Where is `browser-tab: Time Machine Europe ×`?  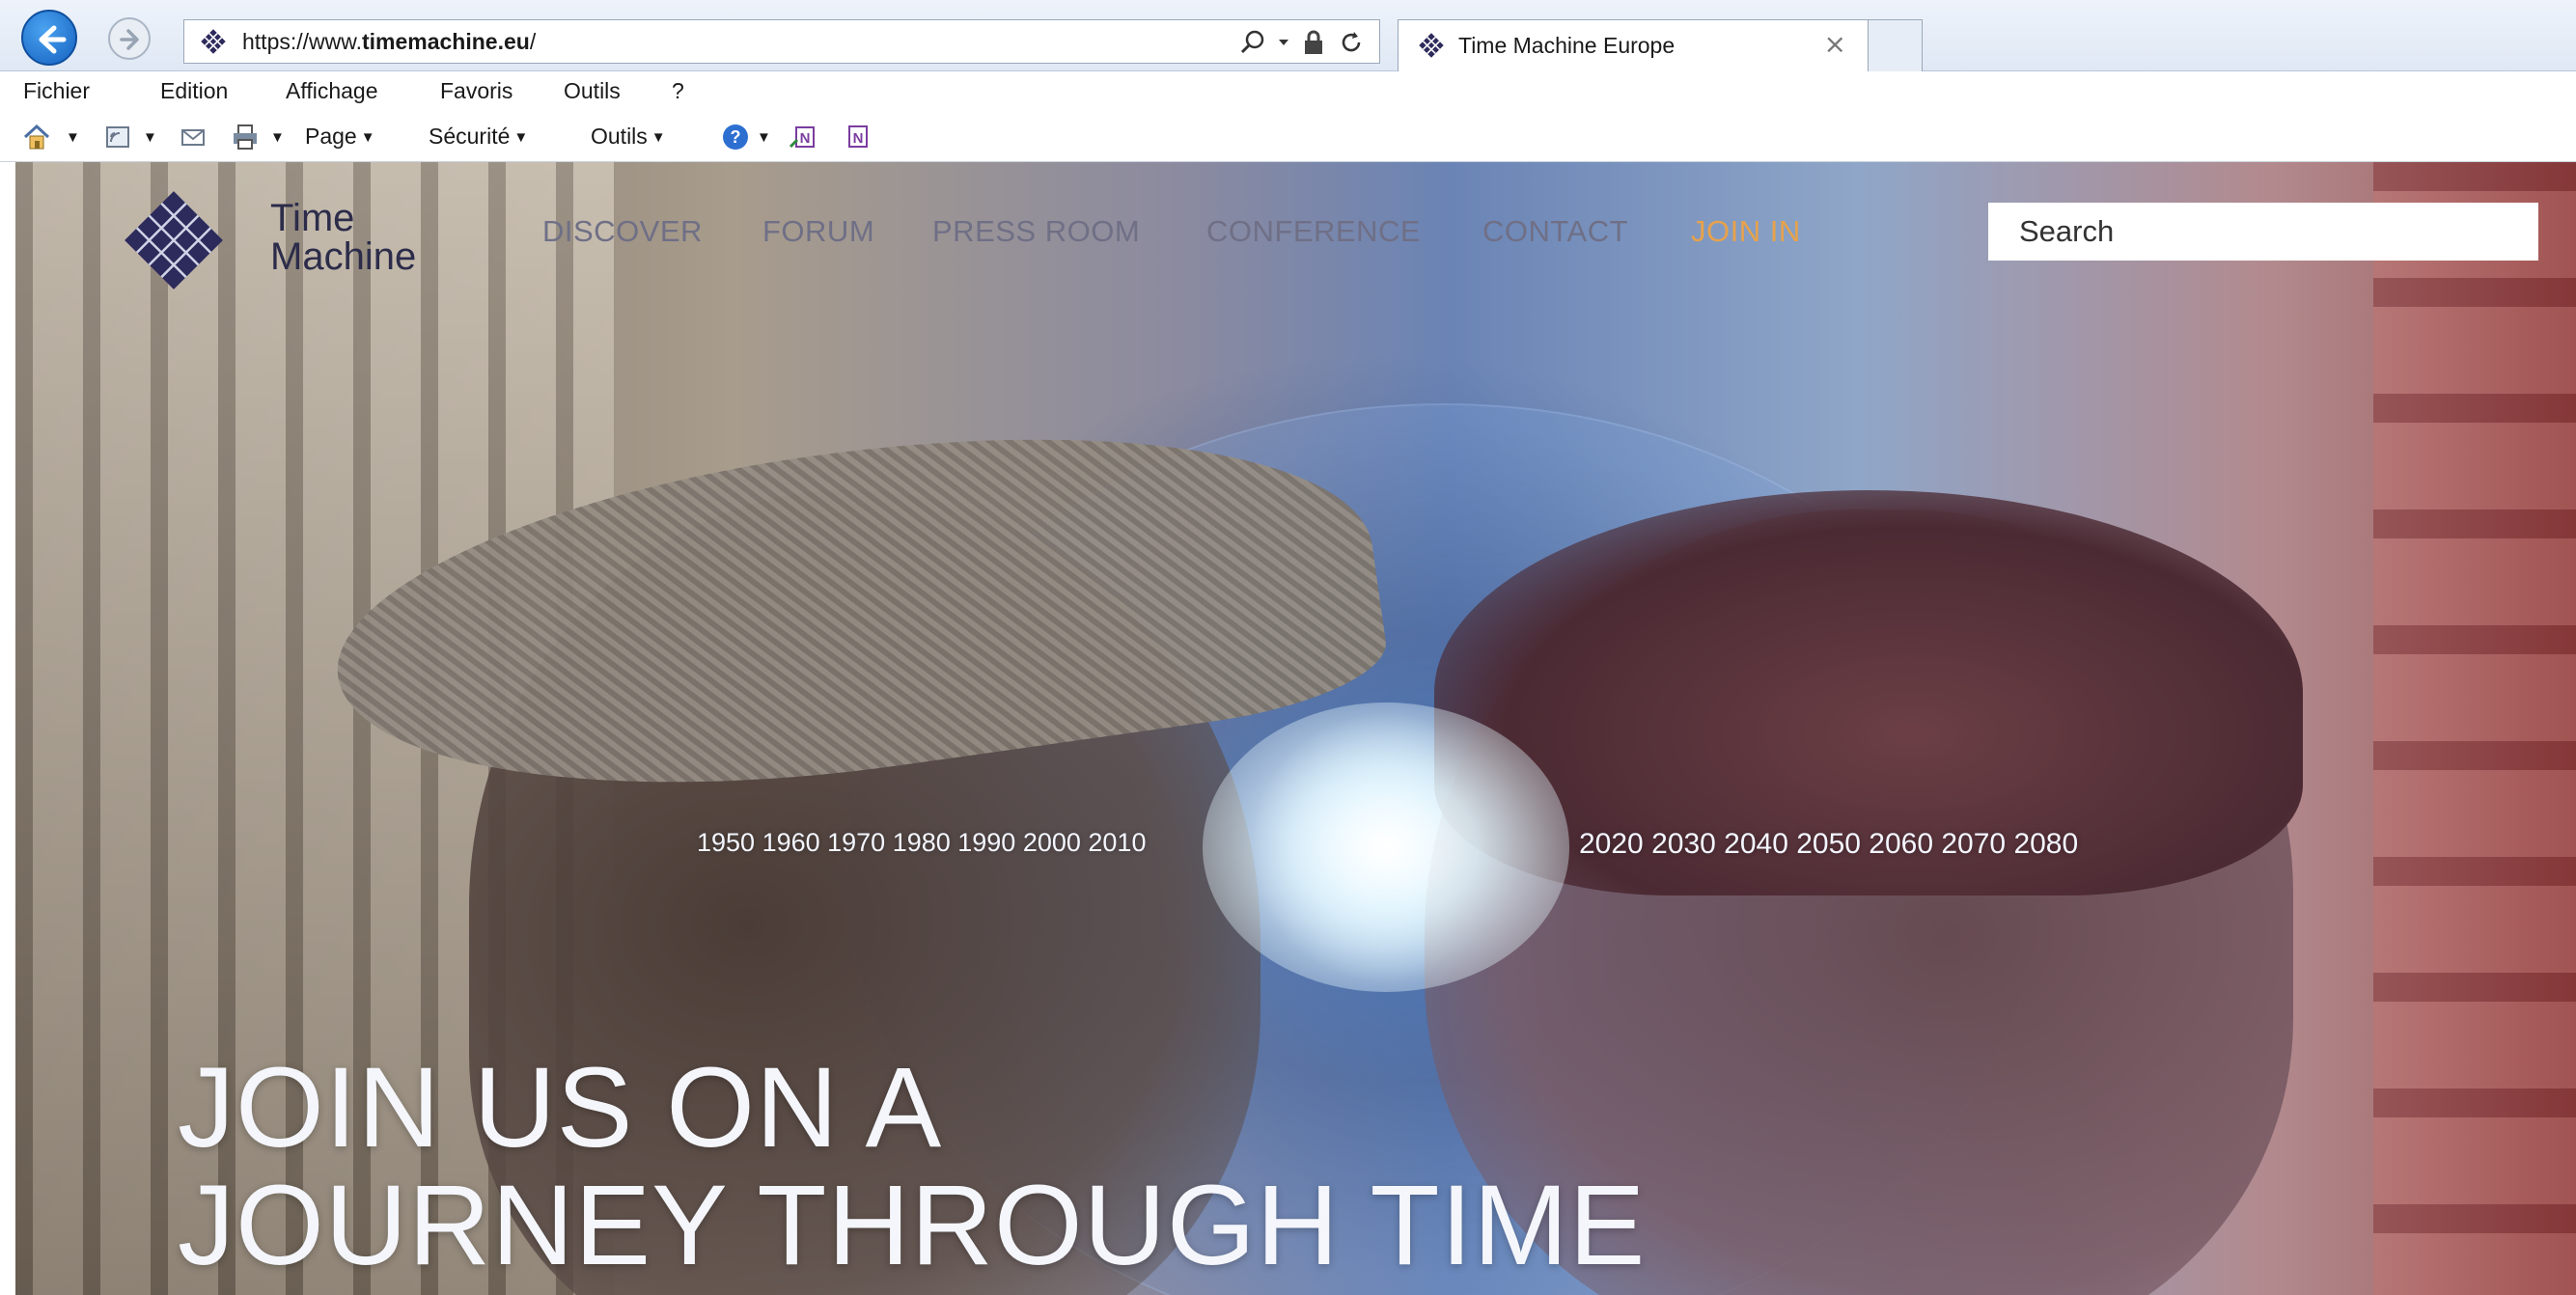
browser-tab: Time Machine Europe × is located at coordinates (1633, 45).